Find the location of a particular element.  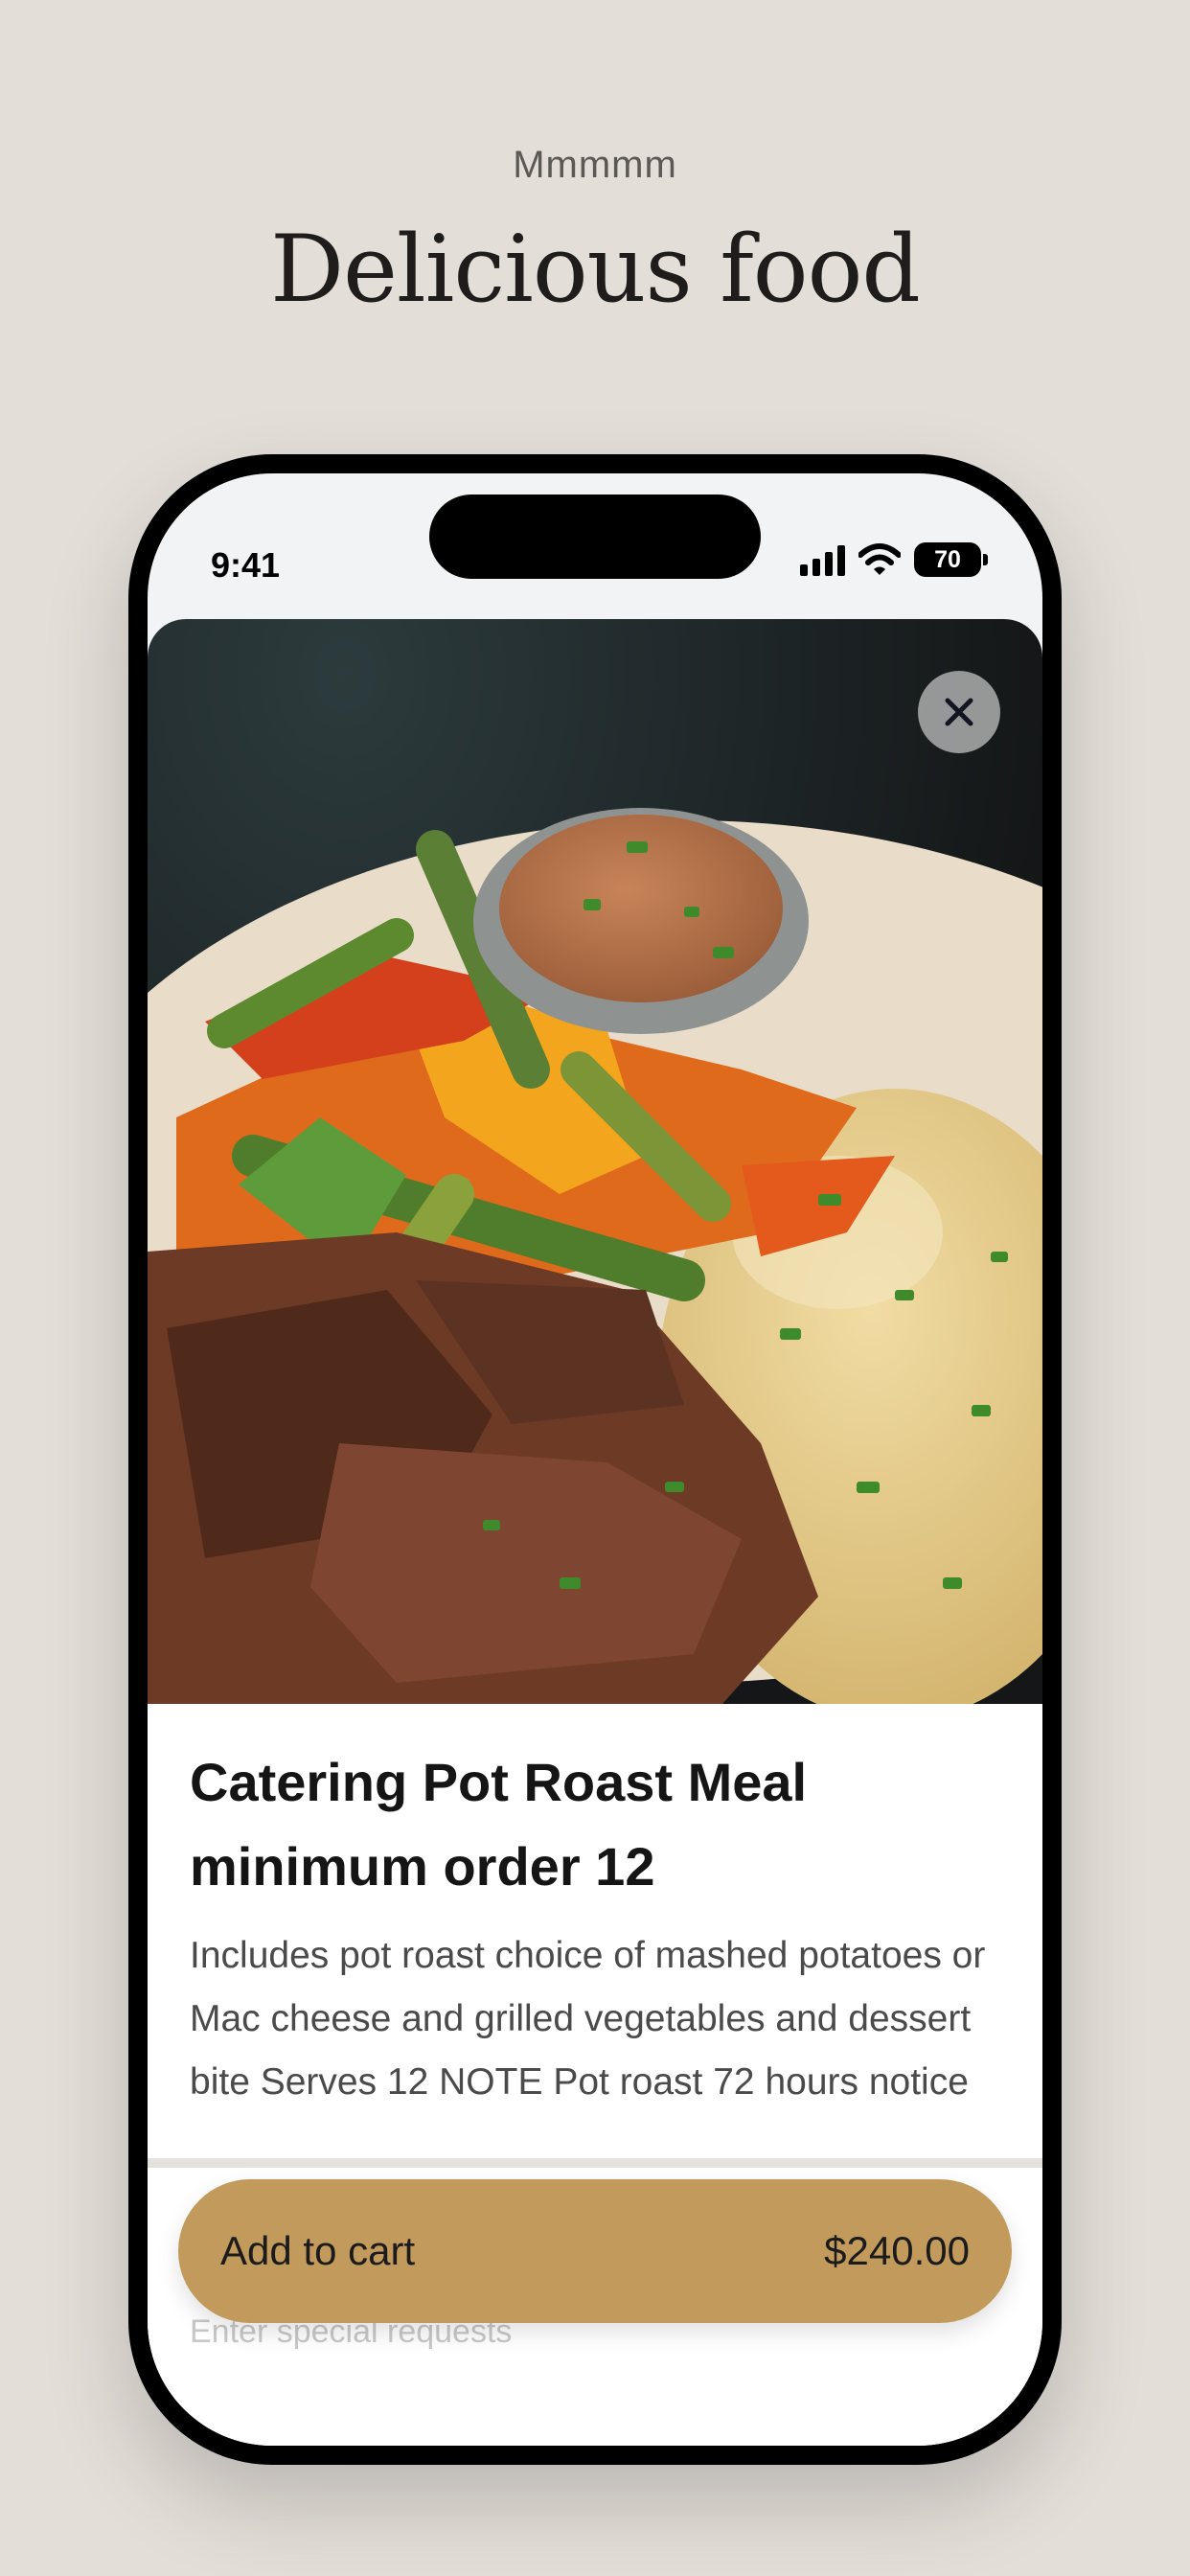

add-to-cart-label: Add to cart is located at coordinates (318, 2250).